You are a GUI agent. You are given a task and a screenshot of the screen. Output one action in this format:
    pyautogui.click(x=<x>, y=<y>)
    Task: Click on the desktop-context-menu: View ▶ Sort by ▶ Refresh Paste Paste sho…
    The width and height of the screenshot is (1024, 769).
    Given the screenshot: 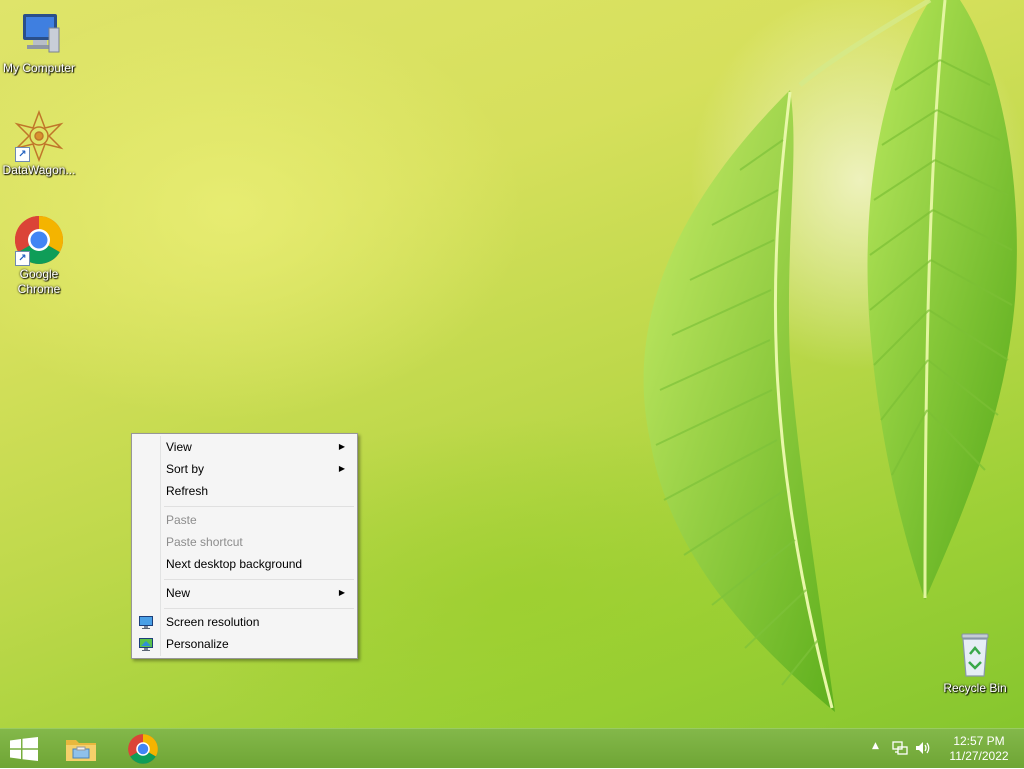 What is the action you would take?
    pyautogui.click(x=244, y=546)
    